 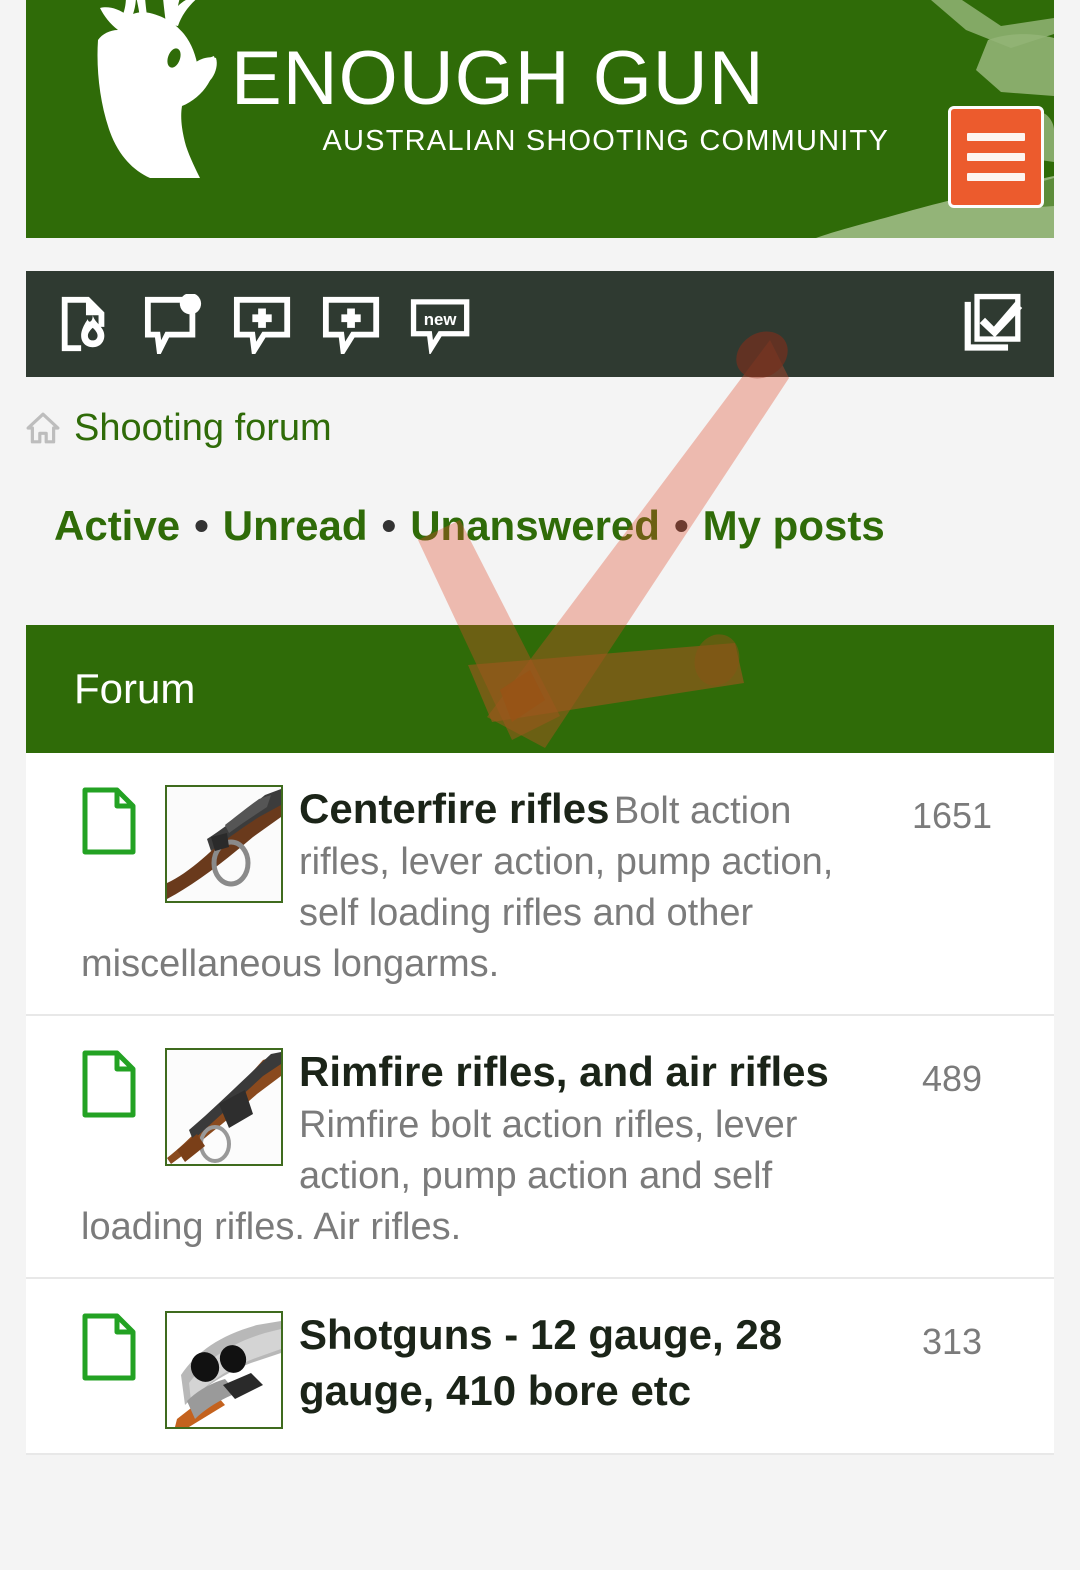 I want to click on forum-title-link: Centerfire rifles, so click(x=454, y=808).